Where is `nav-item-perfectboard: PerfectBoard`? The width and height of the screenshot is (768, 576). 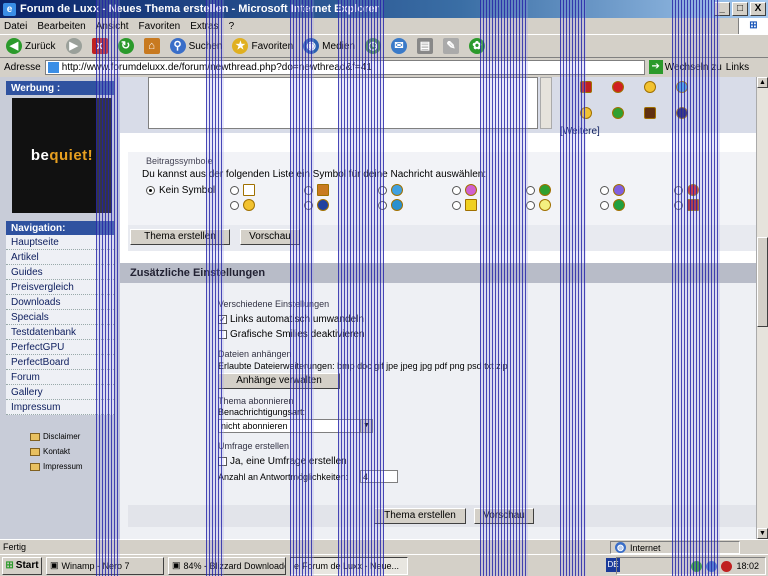 nav-item-perfectboard: PerfectBoard is located at coordinates (60, 362).